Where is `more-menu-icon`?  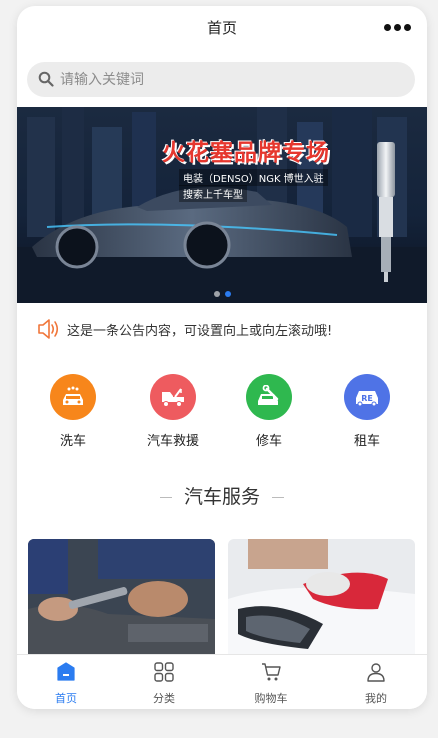 more-menu-icon is located at coordinates (397, 27).